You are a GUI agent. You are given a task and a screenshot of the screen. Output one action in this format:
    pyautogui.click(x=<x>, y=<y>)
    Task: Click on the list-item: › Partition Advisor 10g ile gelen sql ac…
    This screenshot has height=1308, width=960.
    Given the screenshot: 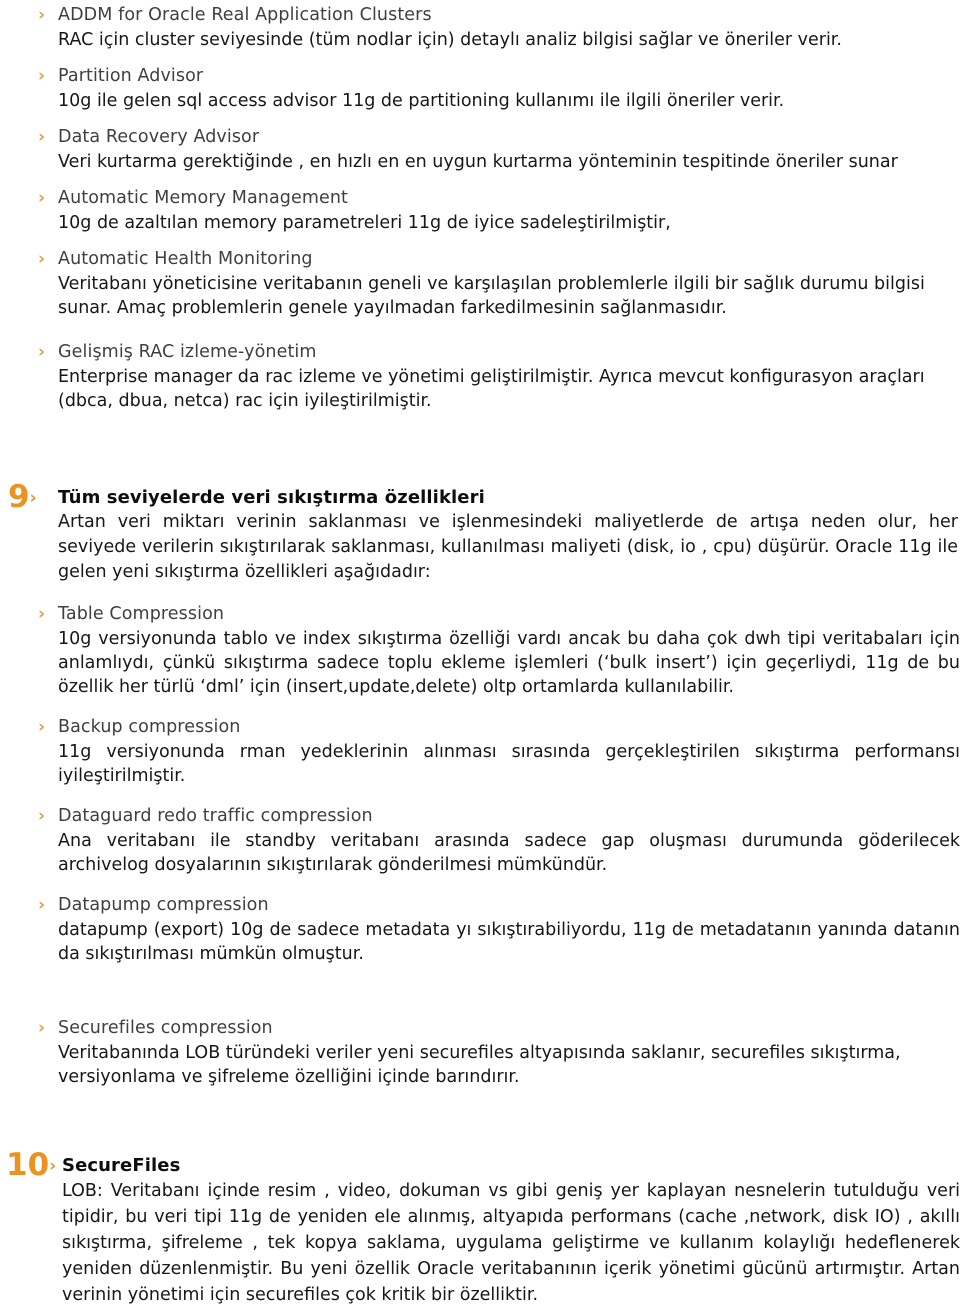 What is the action you would take?
    pyautogui.click(x=480, y=89)
    